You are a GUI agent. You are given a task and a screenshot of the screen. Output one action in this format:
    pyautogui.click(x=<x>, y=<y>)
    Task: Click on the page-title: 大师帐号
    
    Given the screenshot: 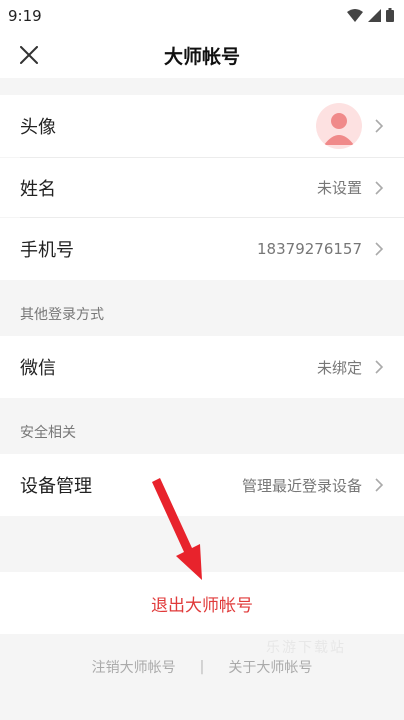 What is the action you would take?
    pyautogui.click(x=201, y=56)
    